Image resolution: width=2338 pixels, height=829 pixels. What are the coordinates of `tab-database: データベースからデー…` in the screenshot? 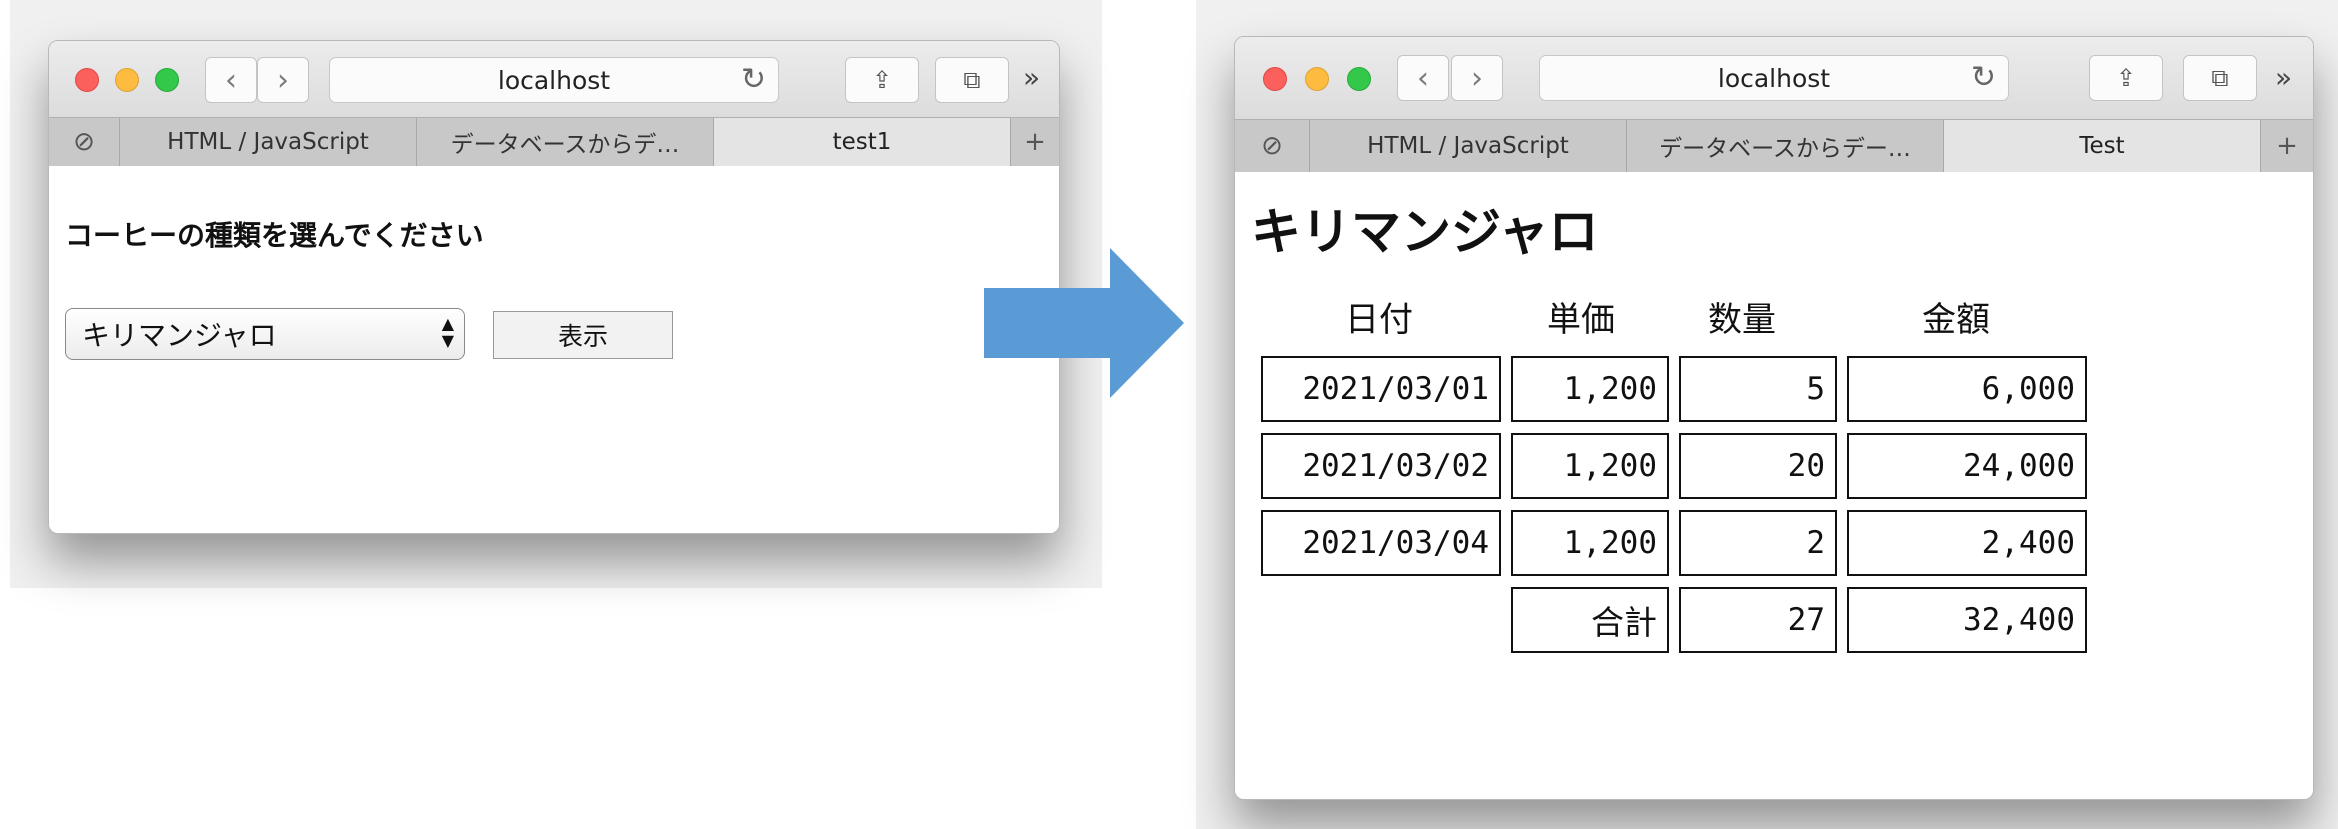 It's located at (1785, 146).